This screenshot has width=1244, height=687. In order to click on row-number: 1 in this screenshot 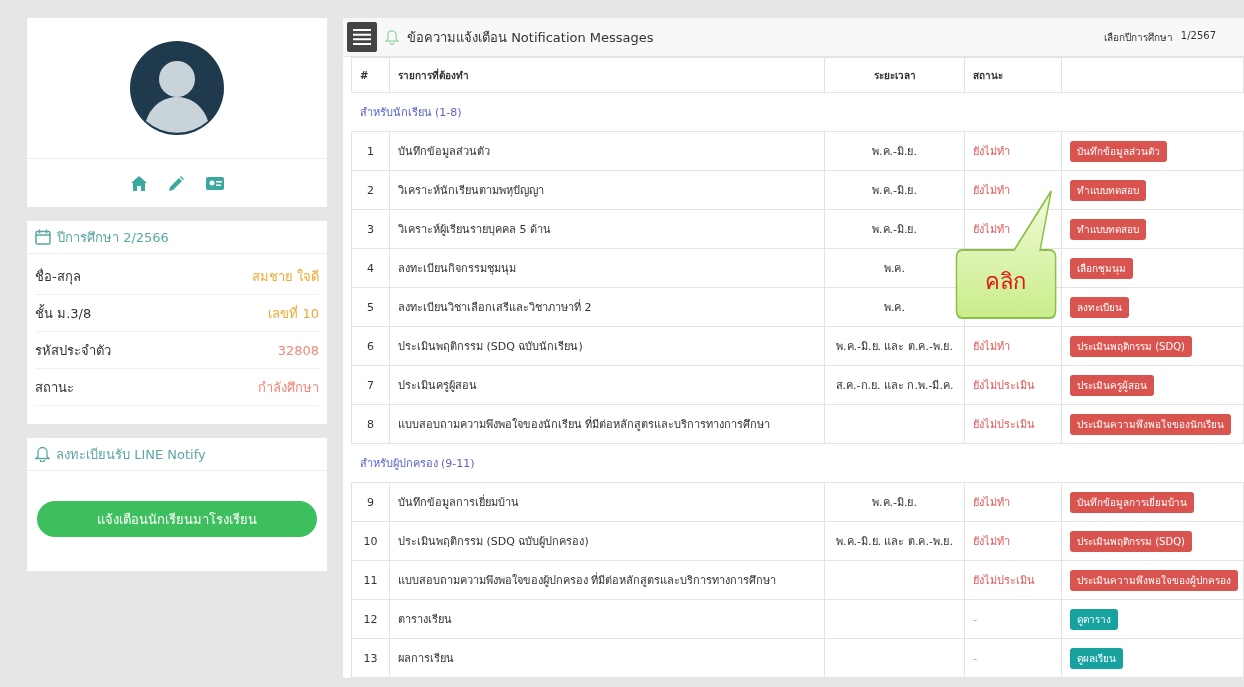, I will do `click(370, 151)`.